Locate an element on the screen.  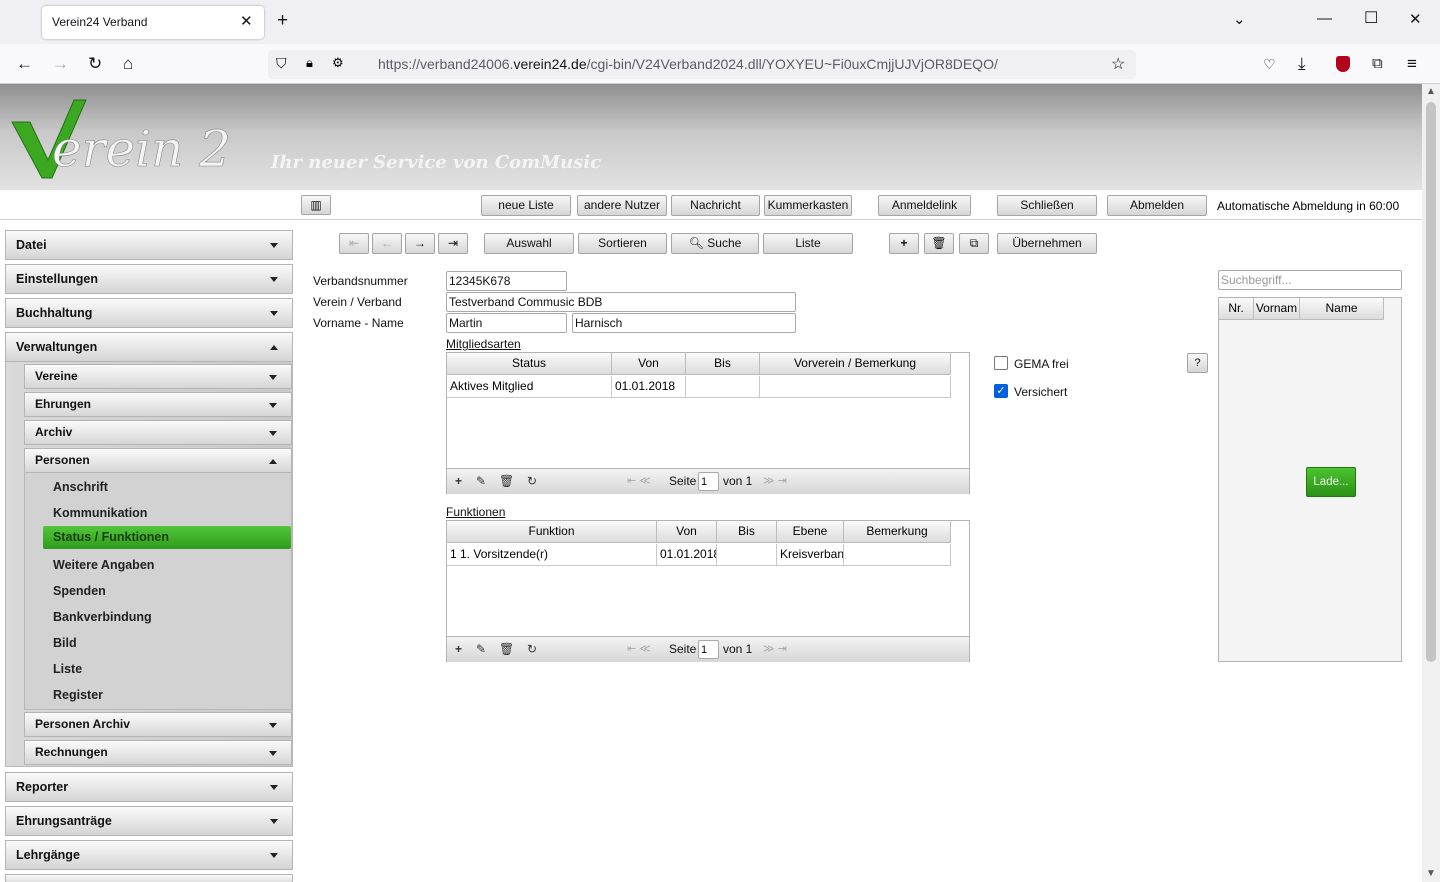
shield-icon: ⛉ is located at coordinates (281, 63).